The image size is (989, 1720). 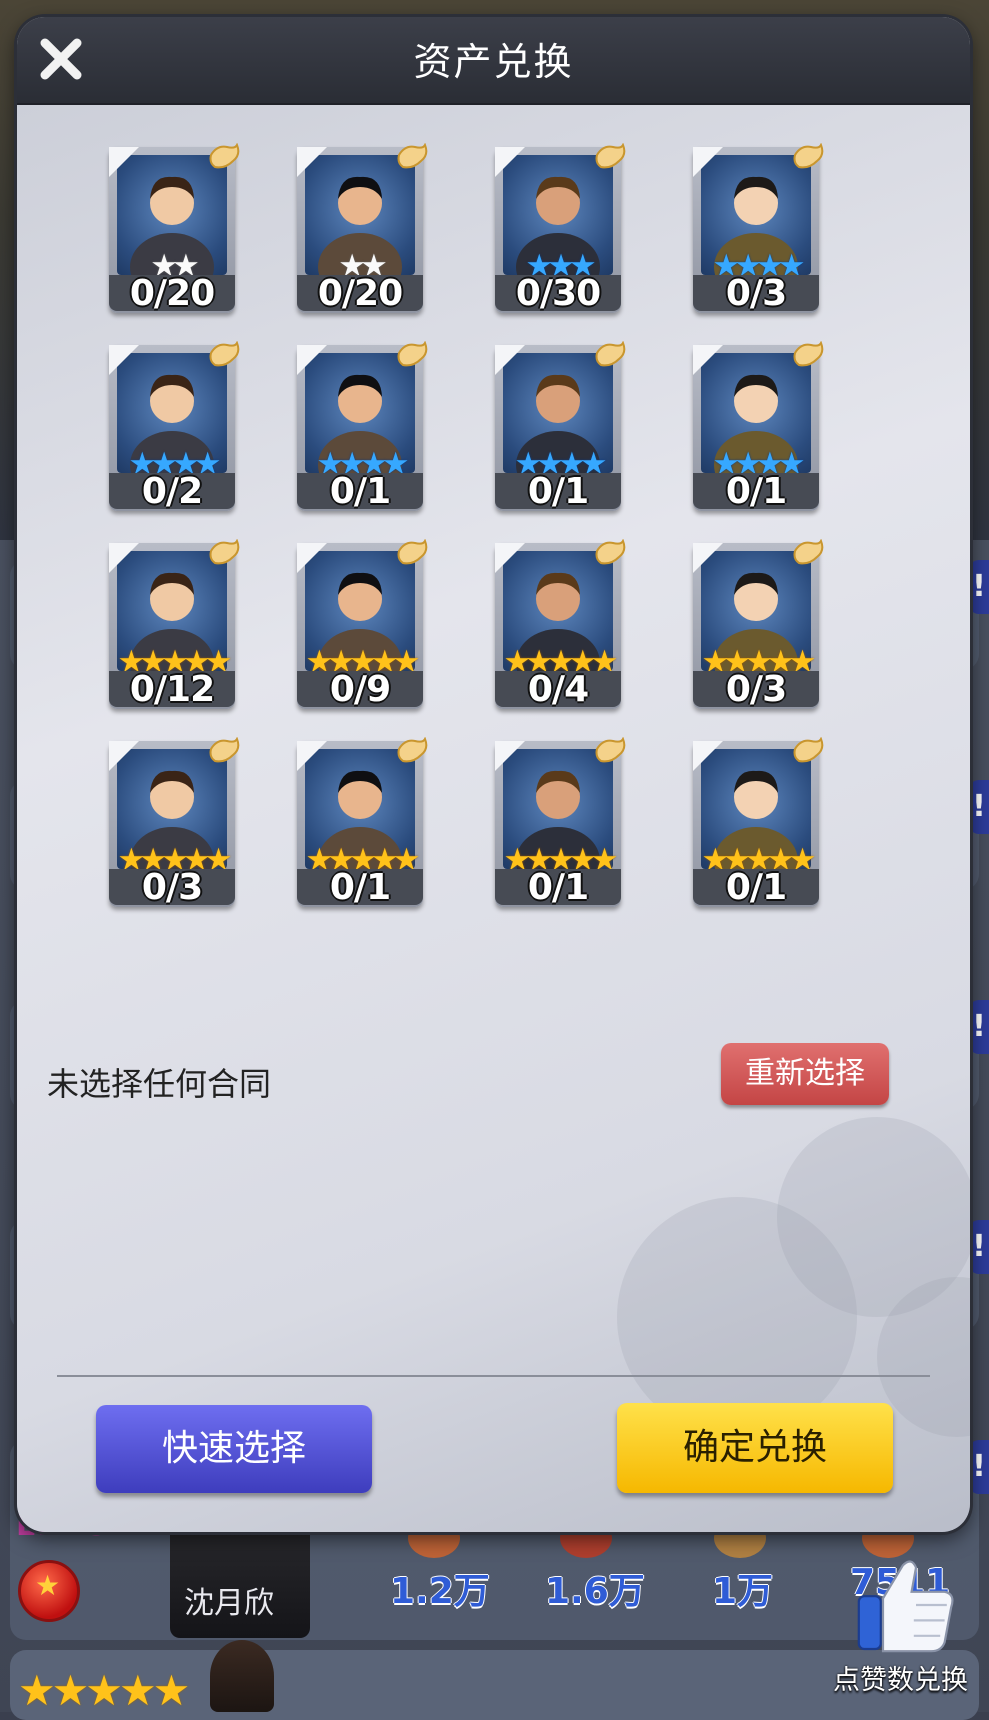 What do you see at coordinates (560, 623) in the screenshot?
I see `contract-card: ★★★★★ 0/4` at bounding box center [560, 623].